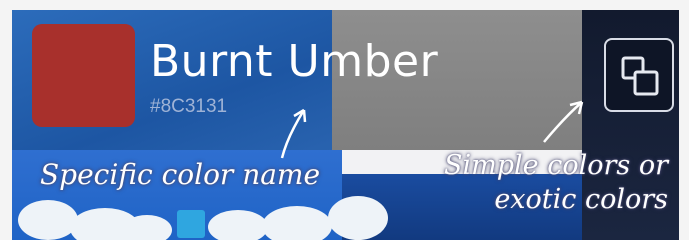 Image resolution: width=689 pixels, height=240 pixels. What do you see at coordinates (556, 165) in the screenshot?
I see `annotation-right-line-1: Simple colors or` at bounding box center [556, 165].